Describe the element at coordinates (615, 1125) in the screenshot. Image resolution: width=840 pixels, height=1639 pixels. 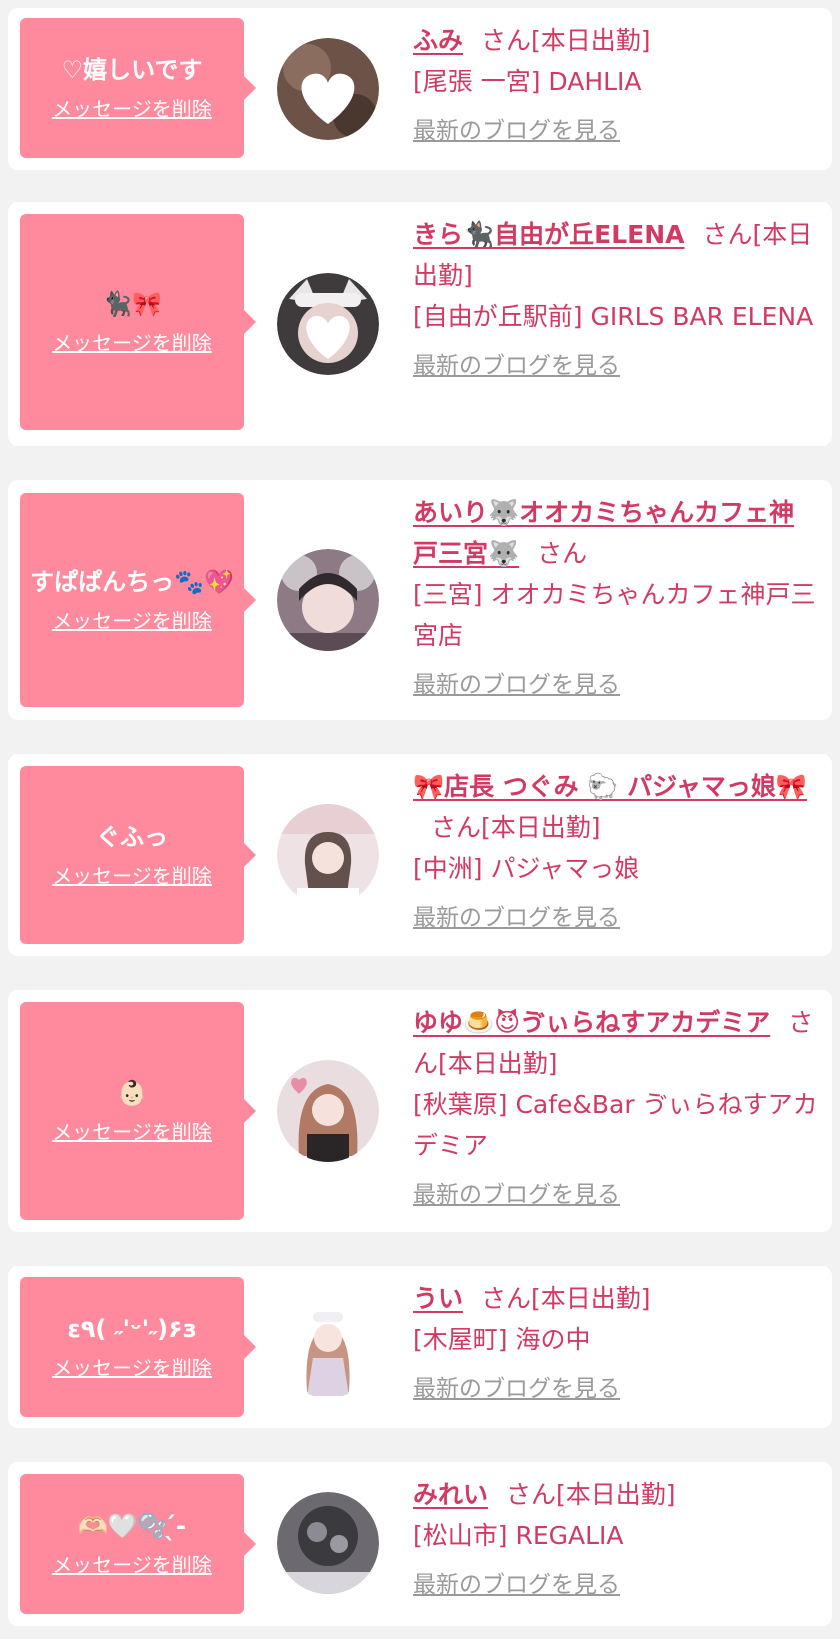
I see `shop-location: [秋葉原] Cafe&Bar ゔぃらねすアカデミア` at that location.